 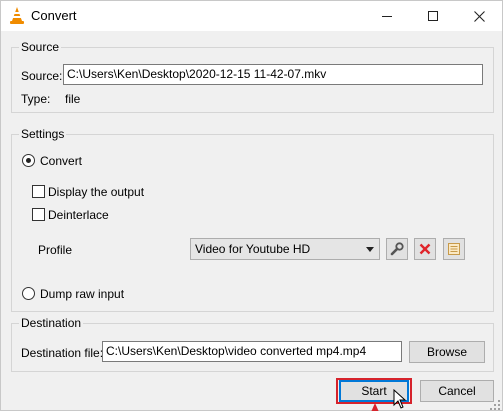 I want to click on vlc-cone-icon, so click(x=17, y=15).